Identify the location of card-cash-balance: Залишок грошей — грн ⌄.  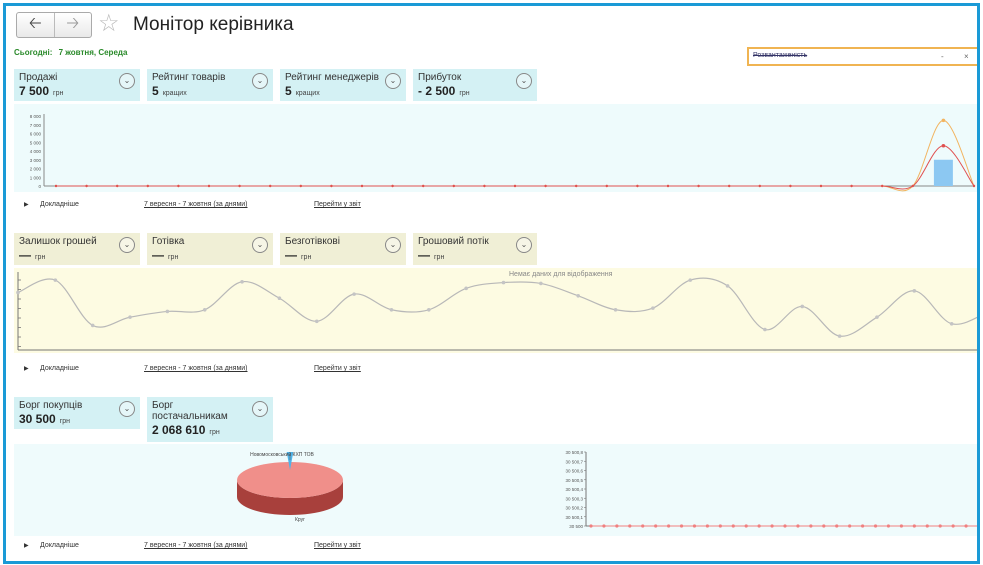
(77, 249).